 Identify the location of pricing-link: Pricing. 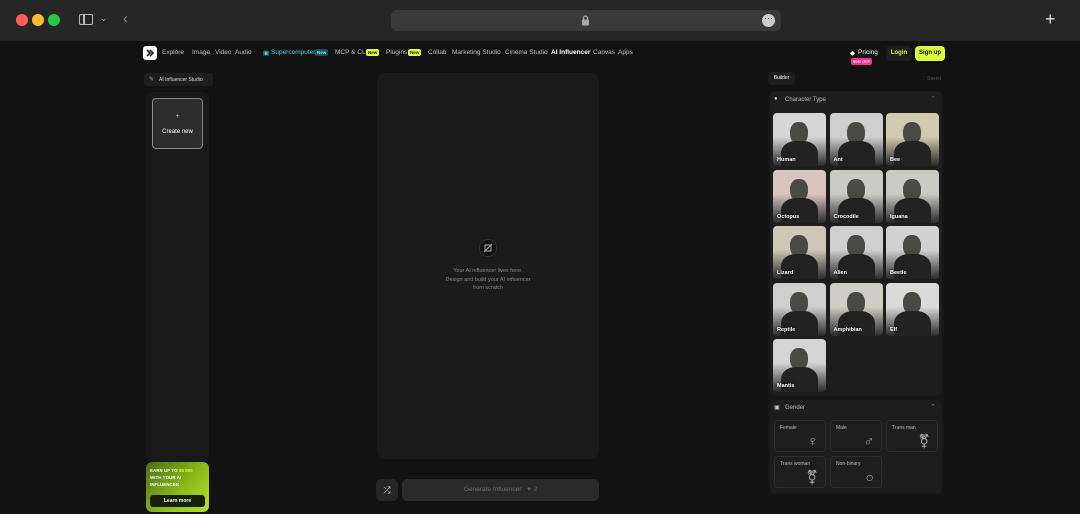
(868, 52).